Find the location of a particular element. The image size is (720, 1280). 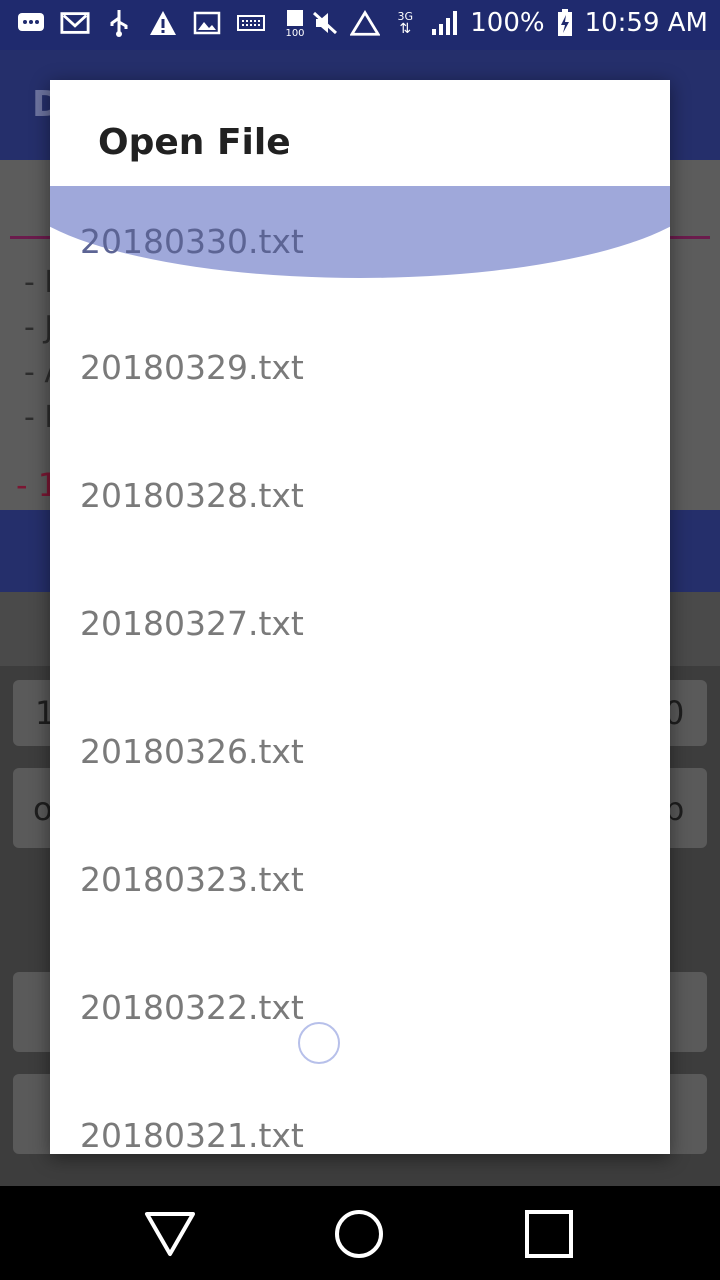

file-name: 20180328.txt is located at coordinates (192, 495).